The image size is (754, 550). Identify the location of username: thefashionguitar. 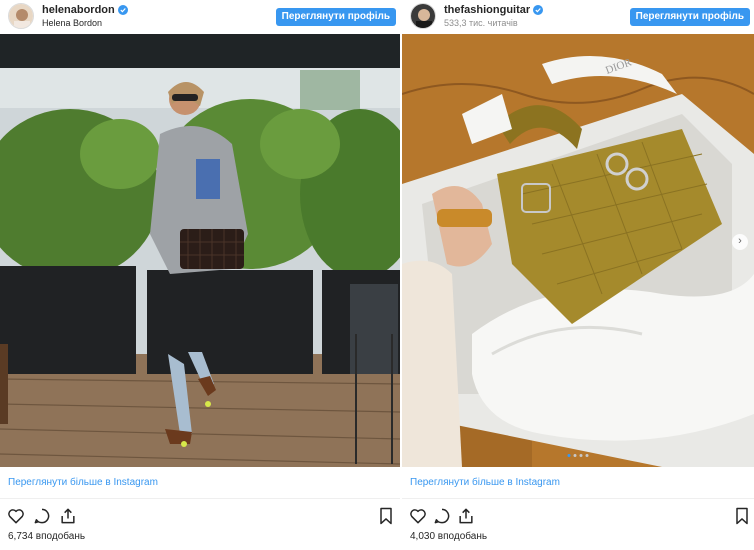
(487, 10).